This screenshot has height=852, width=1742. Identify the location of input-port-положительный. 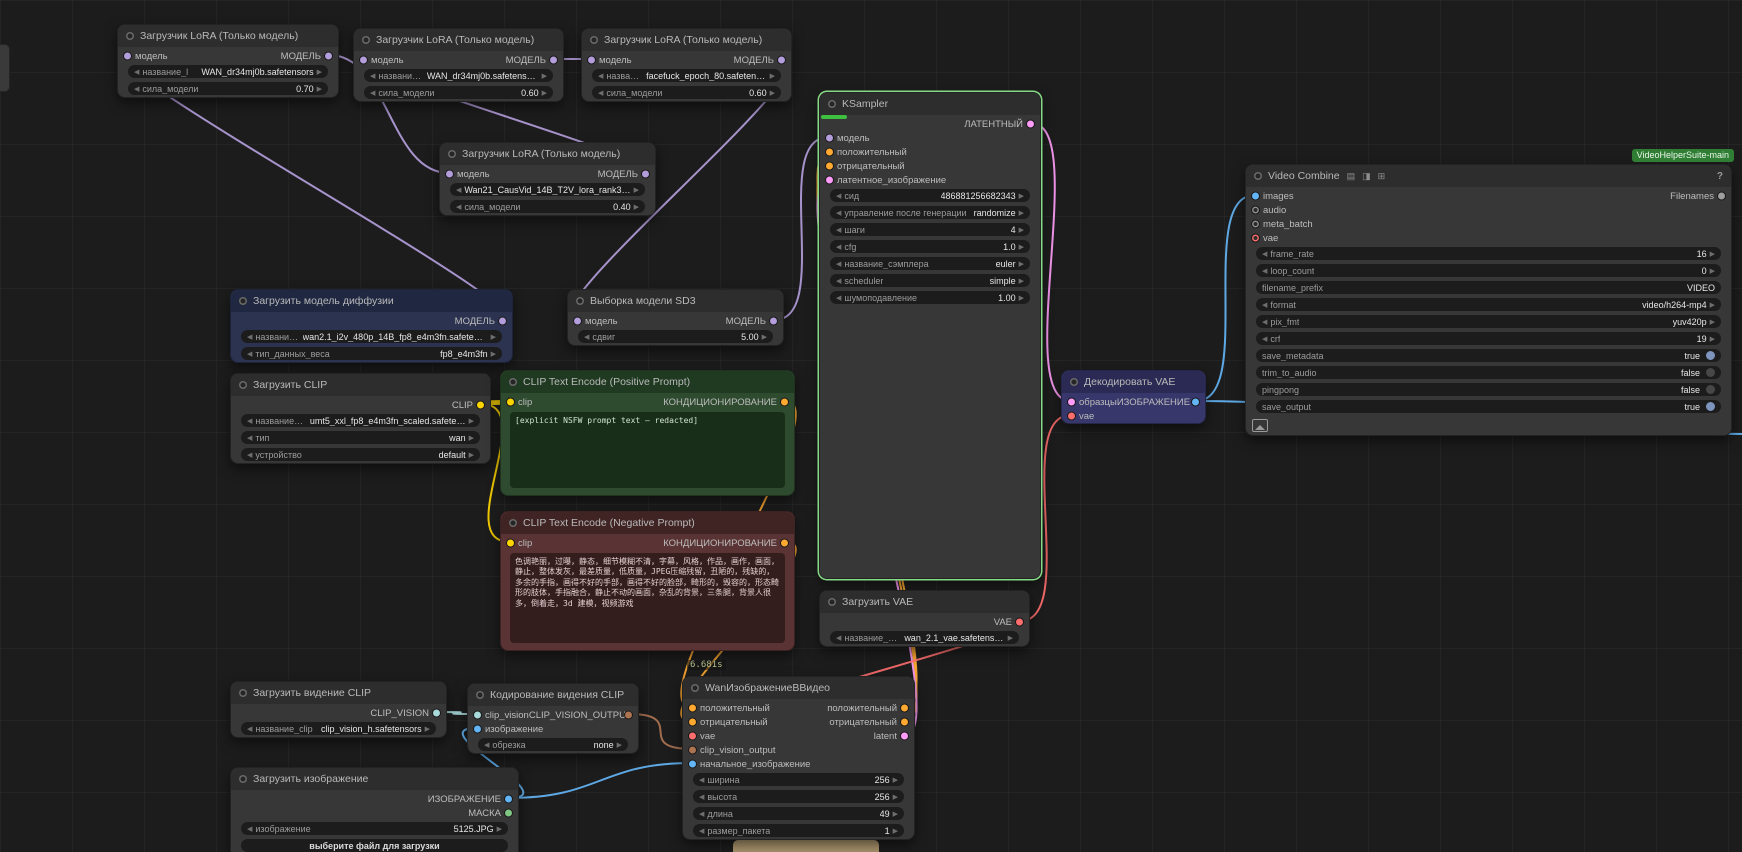
(692, 708).